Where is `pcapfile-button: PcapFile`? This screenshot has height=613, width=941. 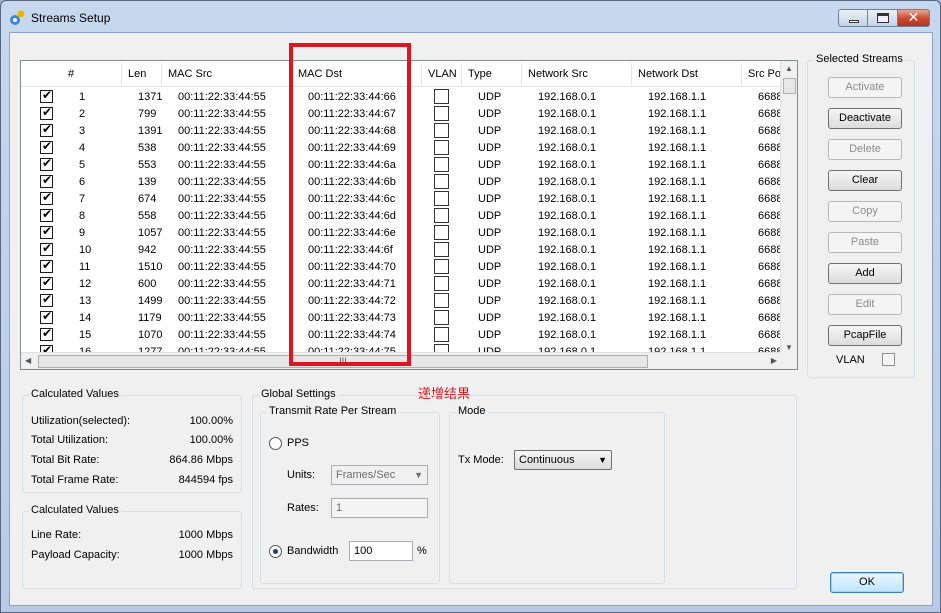
pcapfile-button: PcapFile is located at coordinates (865, 335).